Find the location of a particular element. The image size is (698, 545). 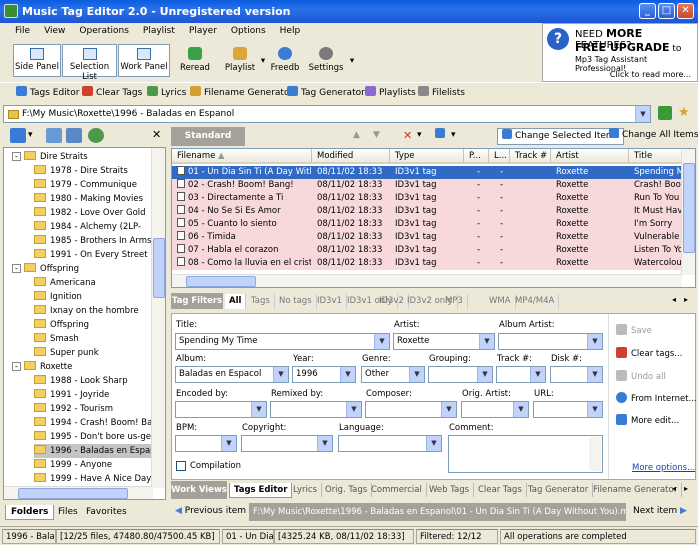

delete-icon: ✕ is located at coordinates (407, 136).